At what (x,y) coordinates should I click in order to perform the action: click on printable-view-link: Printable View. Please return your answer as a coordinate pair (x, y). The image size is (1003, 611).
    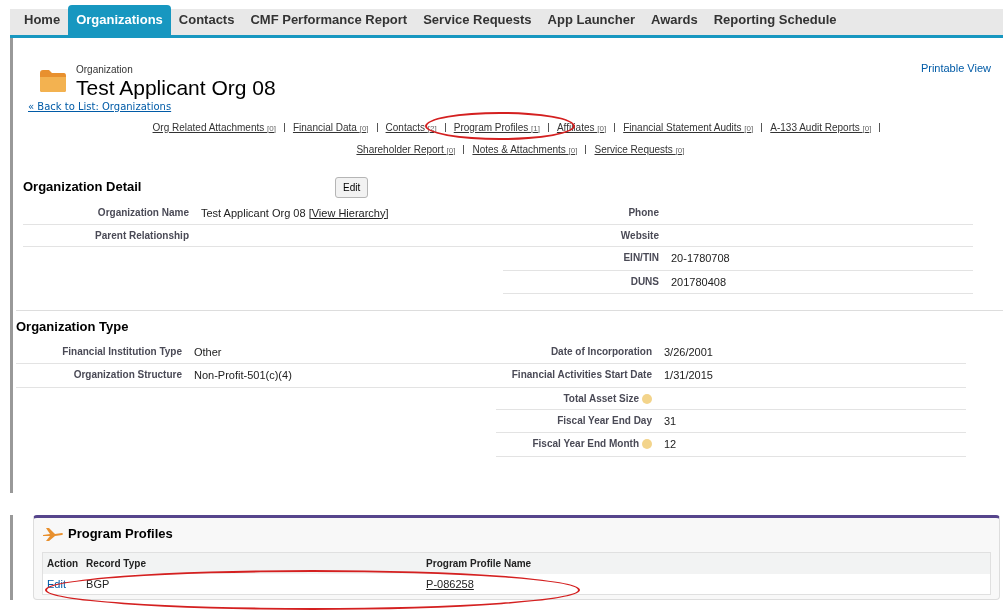
    Looking at the image, I should click on (955, 68).